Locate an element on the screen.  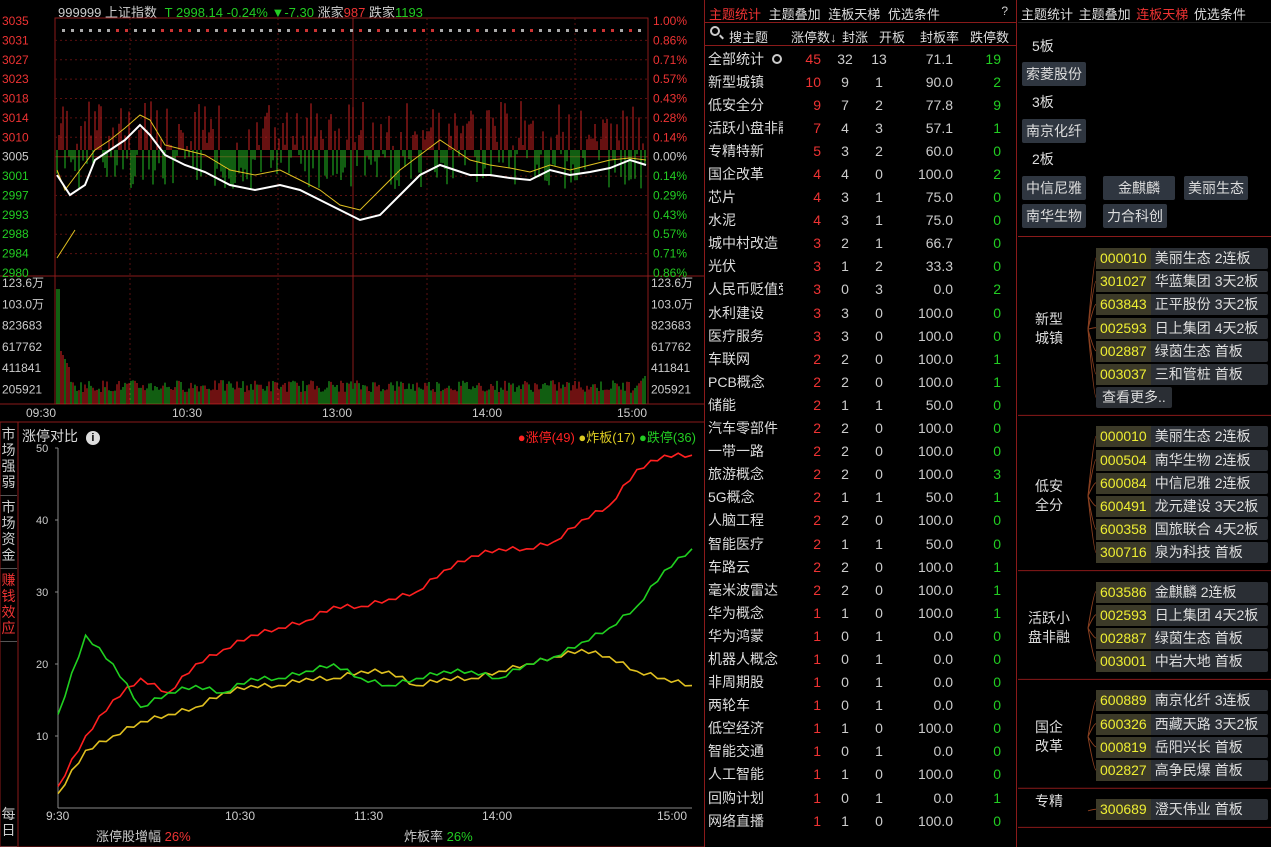
col-zt-count: 涨停数↓ is located at coordinates (814, 36).